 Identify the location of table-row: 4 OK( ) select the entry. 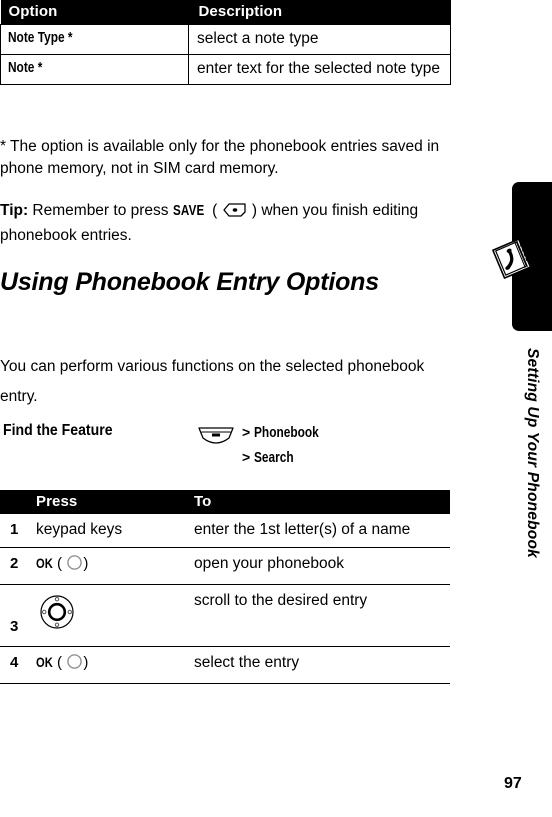
(225, 665).